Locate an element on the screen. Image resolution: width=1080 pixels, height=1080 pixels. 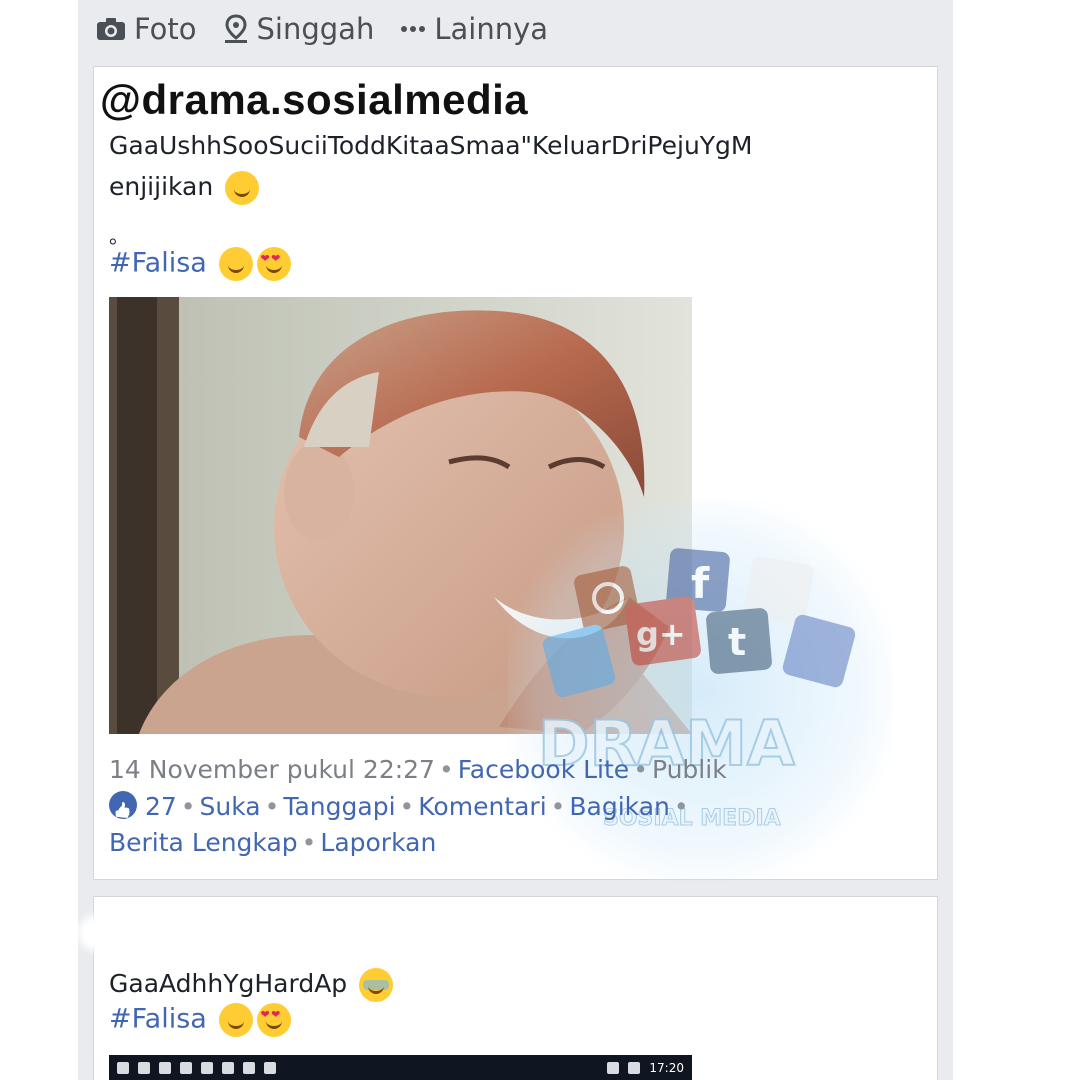
via-link: Facebook Lite is located at coordinates (543, 769).